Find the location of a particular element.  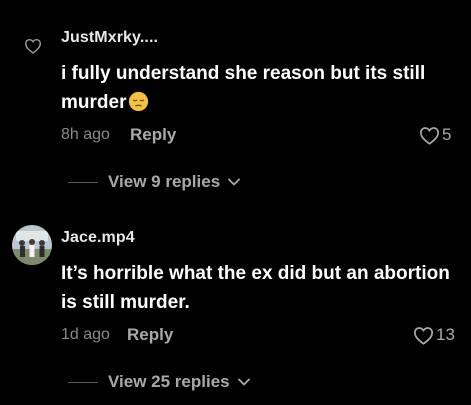

like-button: 5 is located at coordinates (435, 135).